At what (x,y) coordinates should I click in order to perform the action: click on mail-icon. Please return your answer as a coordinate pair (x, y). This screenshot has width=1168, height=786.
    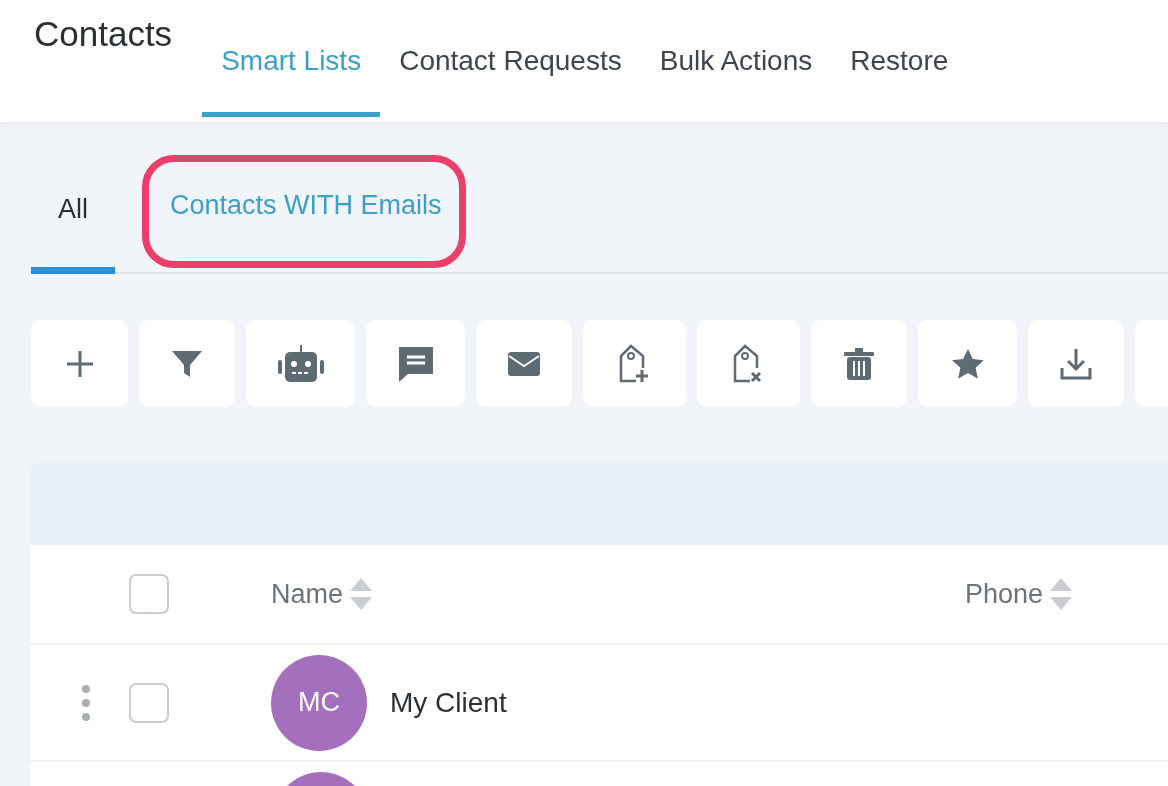
    Looking at the image, I should click on (524, 363).